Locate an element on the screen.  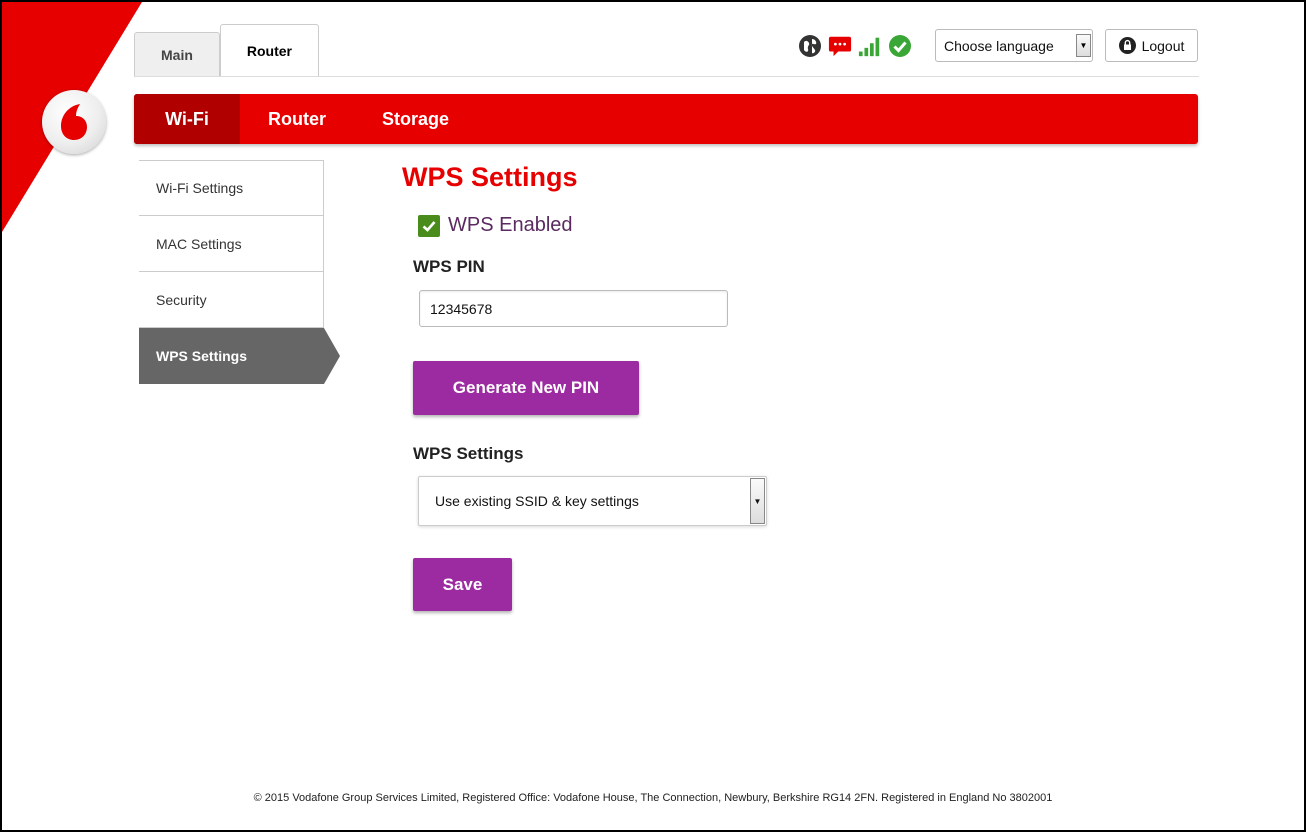
tab-main: Main is located at coordinates (177, 54).